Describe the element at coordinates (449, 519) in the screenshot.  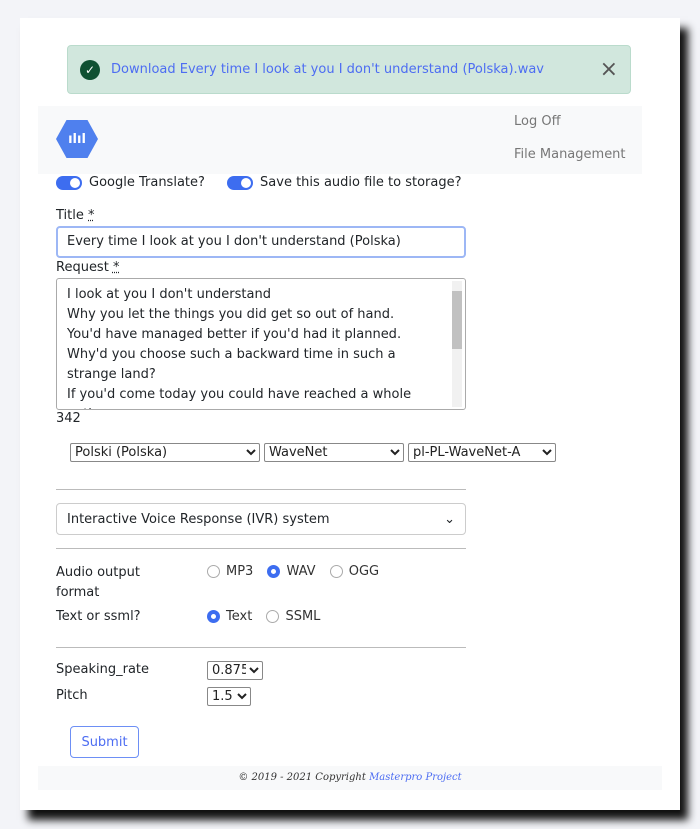
I see `chevron-down-icon: ⌄` at that location.